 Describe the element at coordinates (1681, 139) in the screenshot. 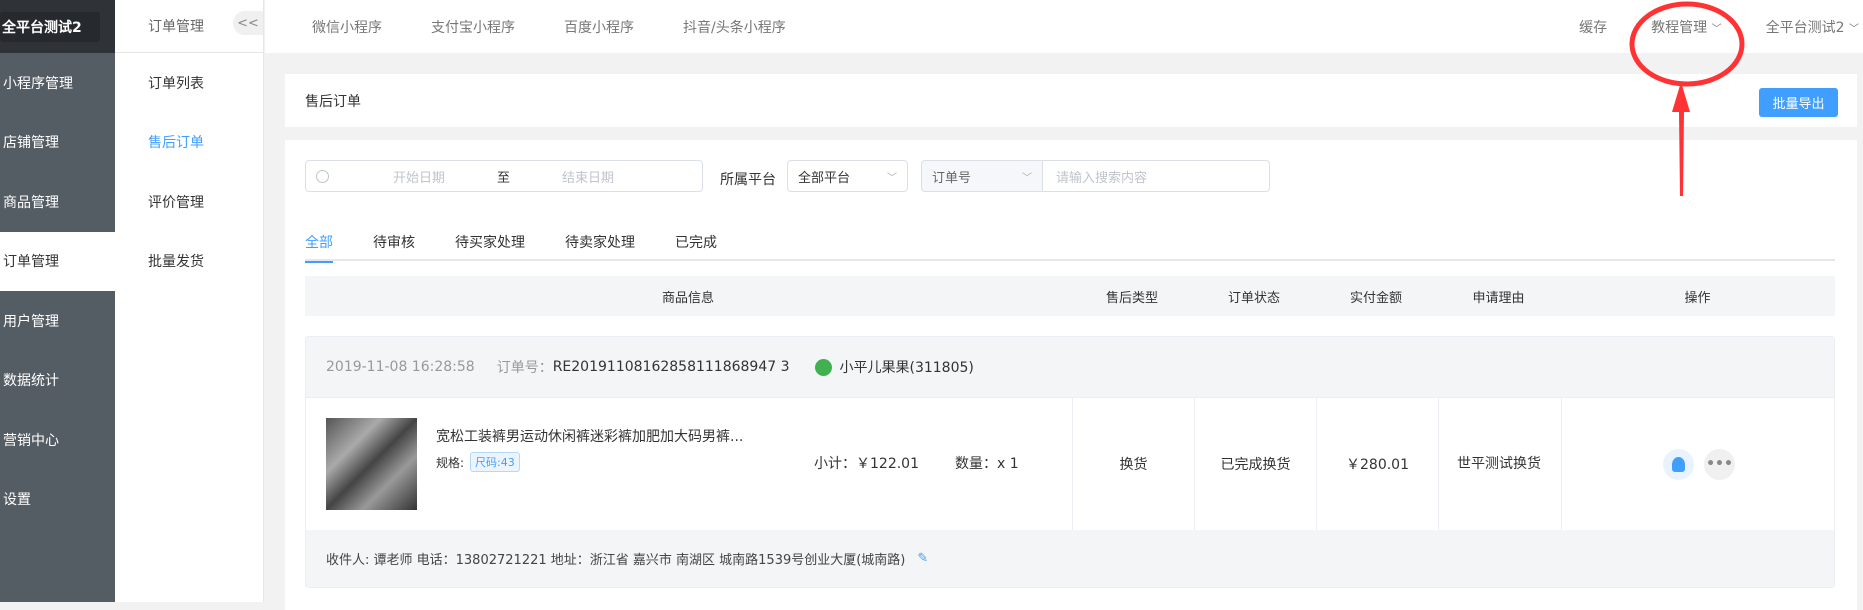

I see `annotation-arrow` at that location.